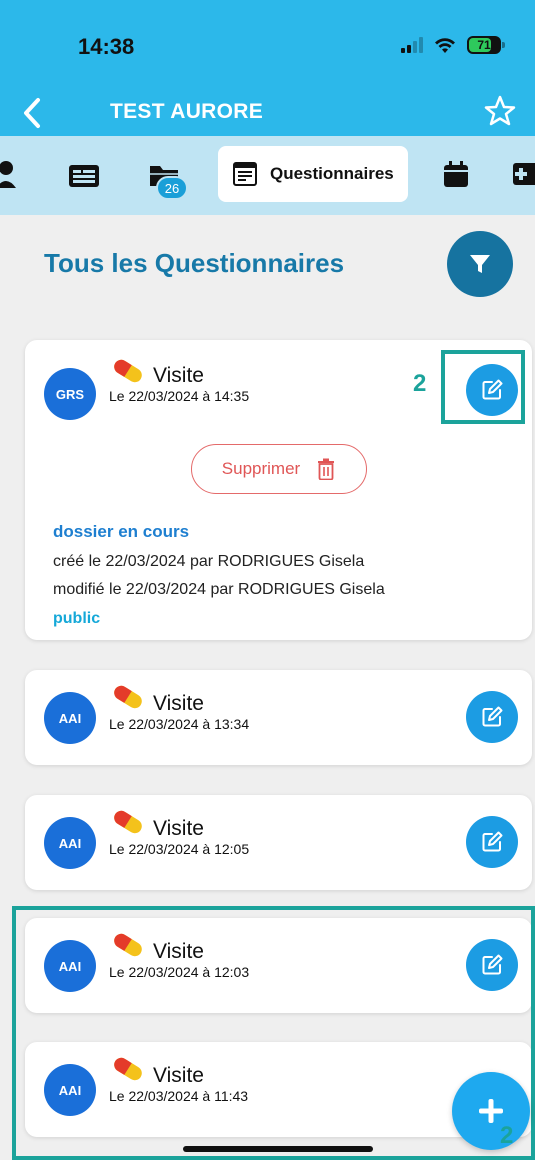 The image size is (535, 1160). Describe the element at coordinates (84, 176) in the screenshot. I see `id-card-icon` at that location.